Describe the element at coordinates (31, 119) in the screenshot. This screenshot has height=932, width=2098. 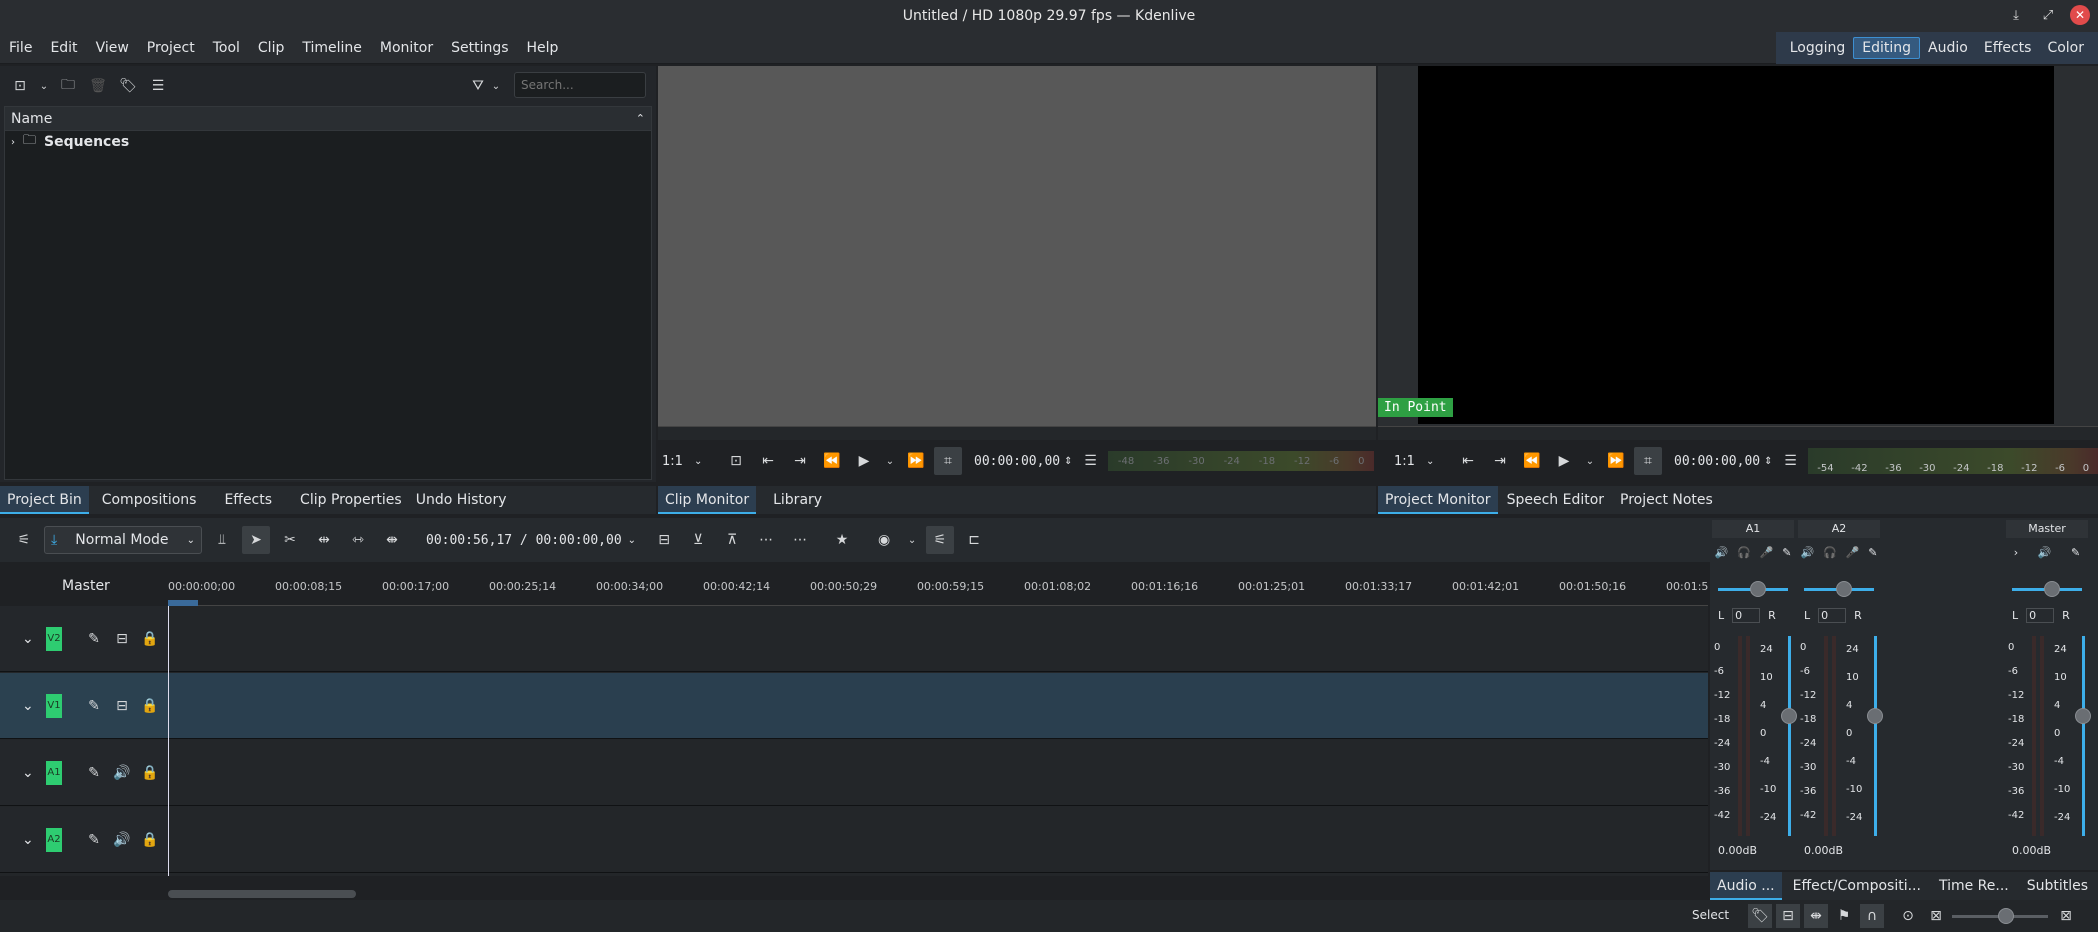
I see `name-column-header: Name` at that location.